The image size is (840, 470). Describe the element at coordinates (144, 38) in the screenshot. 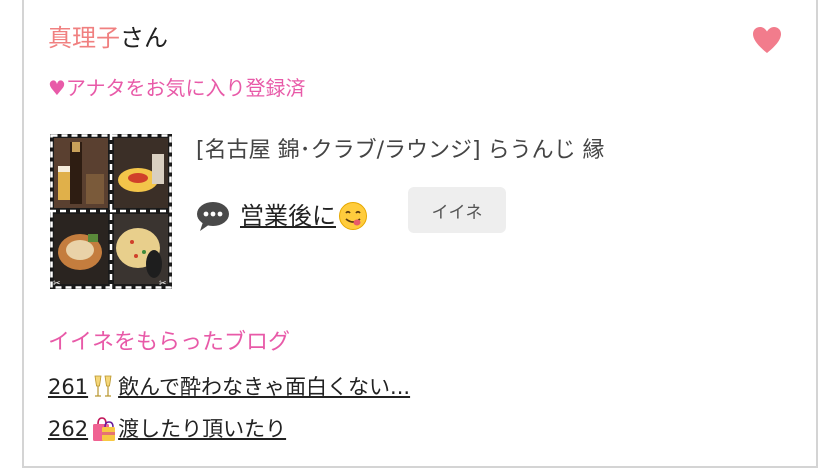

I see `member-honorific: さん` at that location.